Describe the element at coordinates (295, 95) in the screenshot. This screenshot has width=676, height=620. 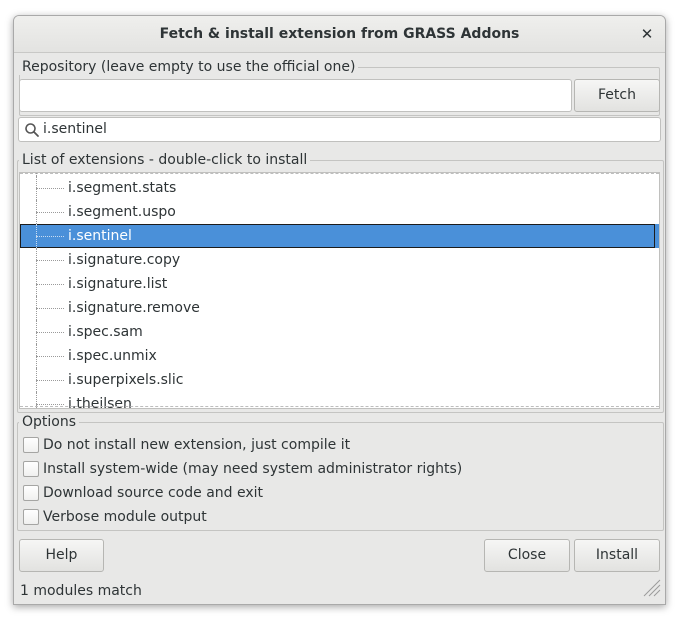
I see `repository-url-input` at that location.